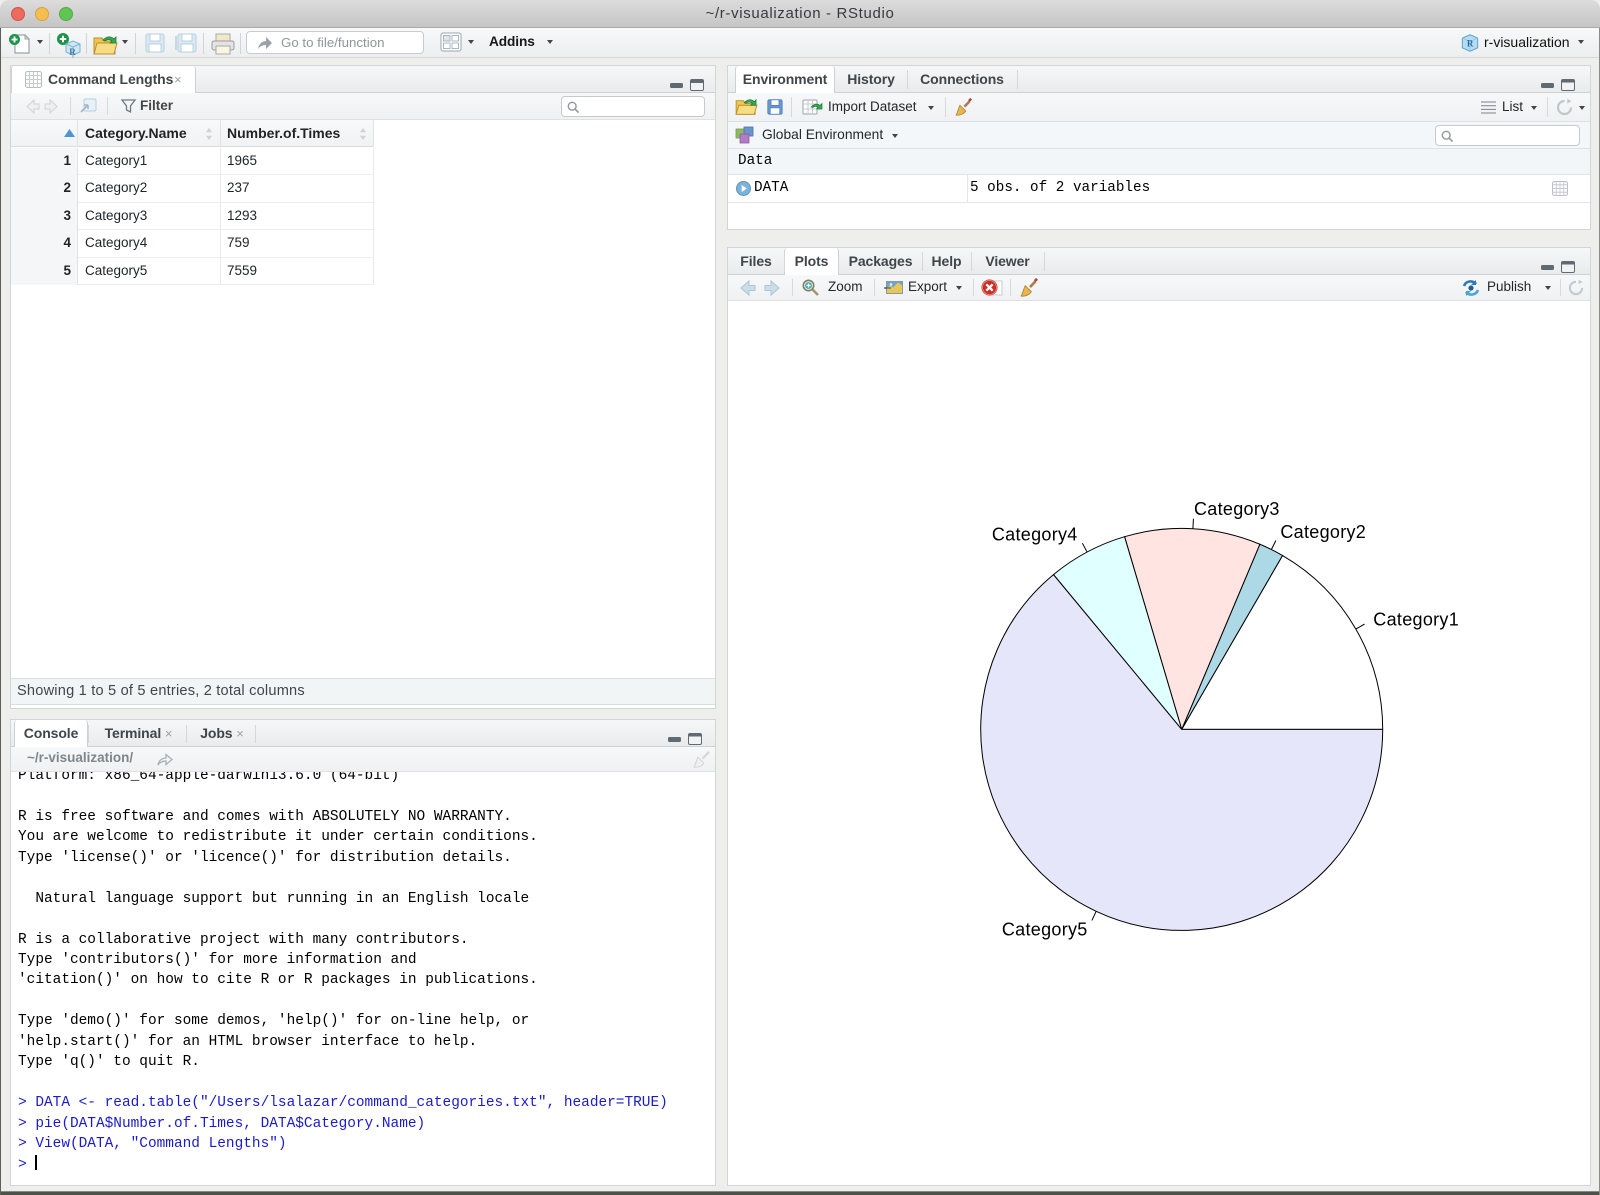 This screenshot has width=1600, height=1195. Describe the element at coordinates (1045, 930) in the screenshot. I see `svg-text: Category5` at that location.